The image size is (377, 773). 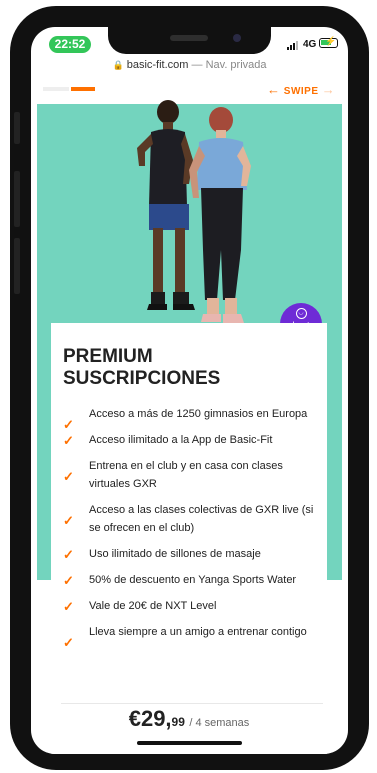 I want to click on battery-icon: ⚡, so click(x=328, y=42).